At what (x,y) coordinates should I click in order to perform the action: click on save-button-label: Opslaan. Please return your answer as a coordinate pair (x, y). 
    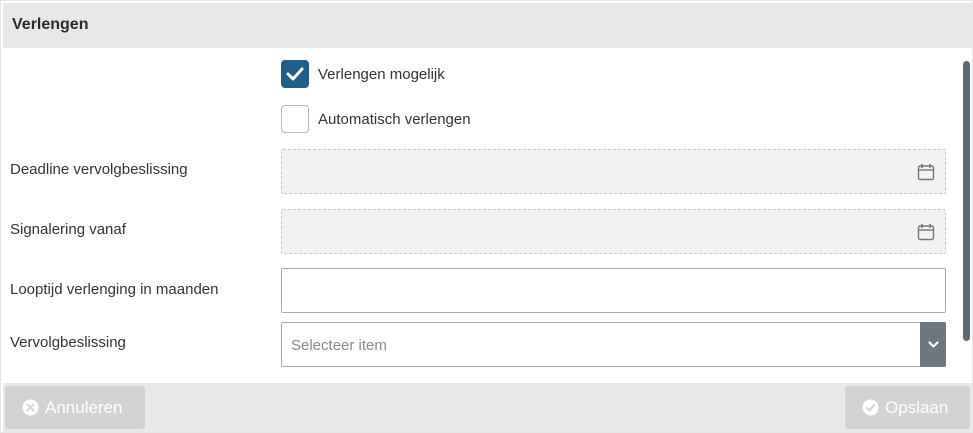
    Looking at the image, I should click on (917, 407).